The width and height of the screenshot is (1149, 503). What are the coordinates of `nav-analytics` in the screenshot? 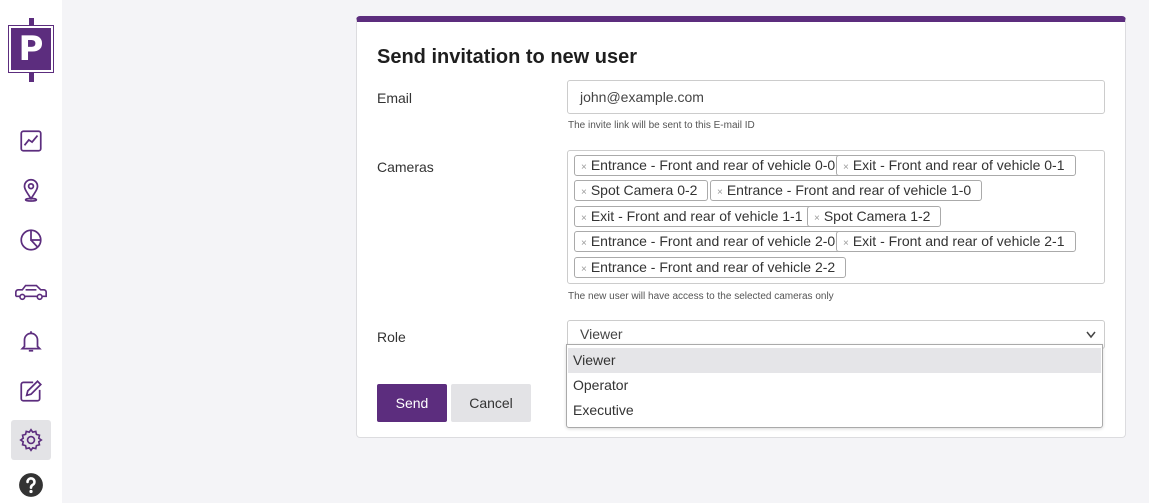 It's located at (31, 141).